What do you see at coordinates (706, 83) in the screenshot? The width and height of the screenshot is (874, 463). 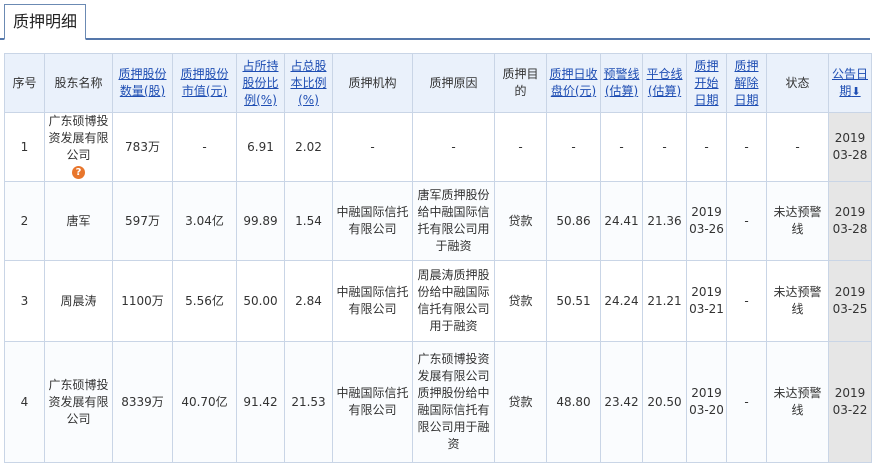 I see `header-start-date: 质押开始日期` at bounding box center [706, 83].